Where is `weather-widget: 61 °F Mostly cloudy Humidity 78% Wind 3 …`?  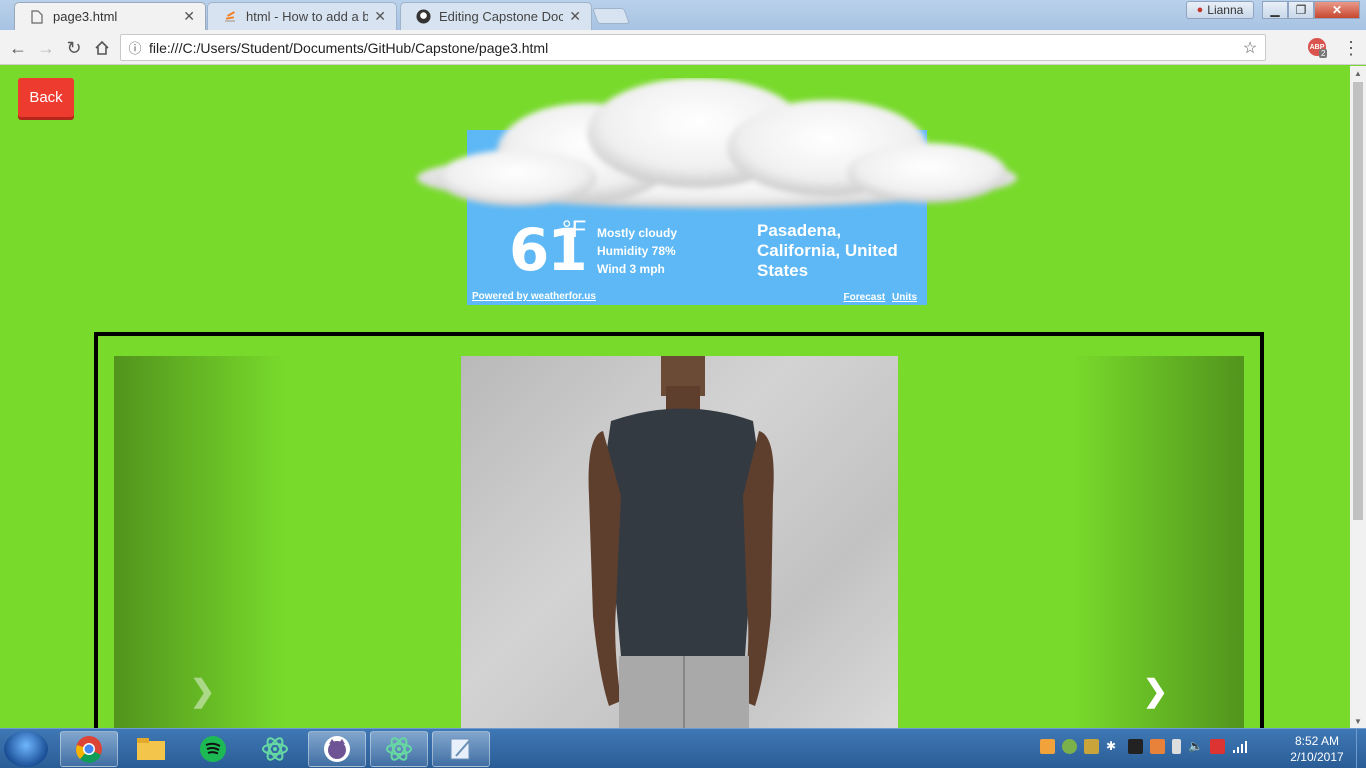 weather-widget: 61 °F Mostly cloudy Humidity 78% Wind 3 … is located at coordinates (717, 191).